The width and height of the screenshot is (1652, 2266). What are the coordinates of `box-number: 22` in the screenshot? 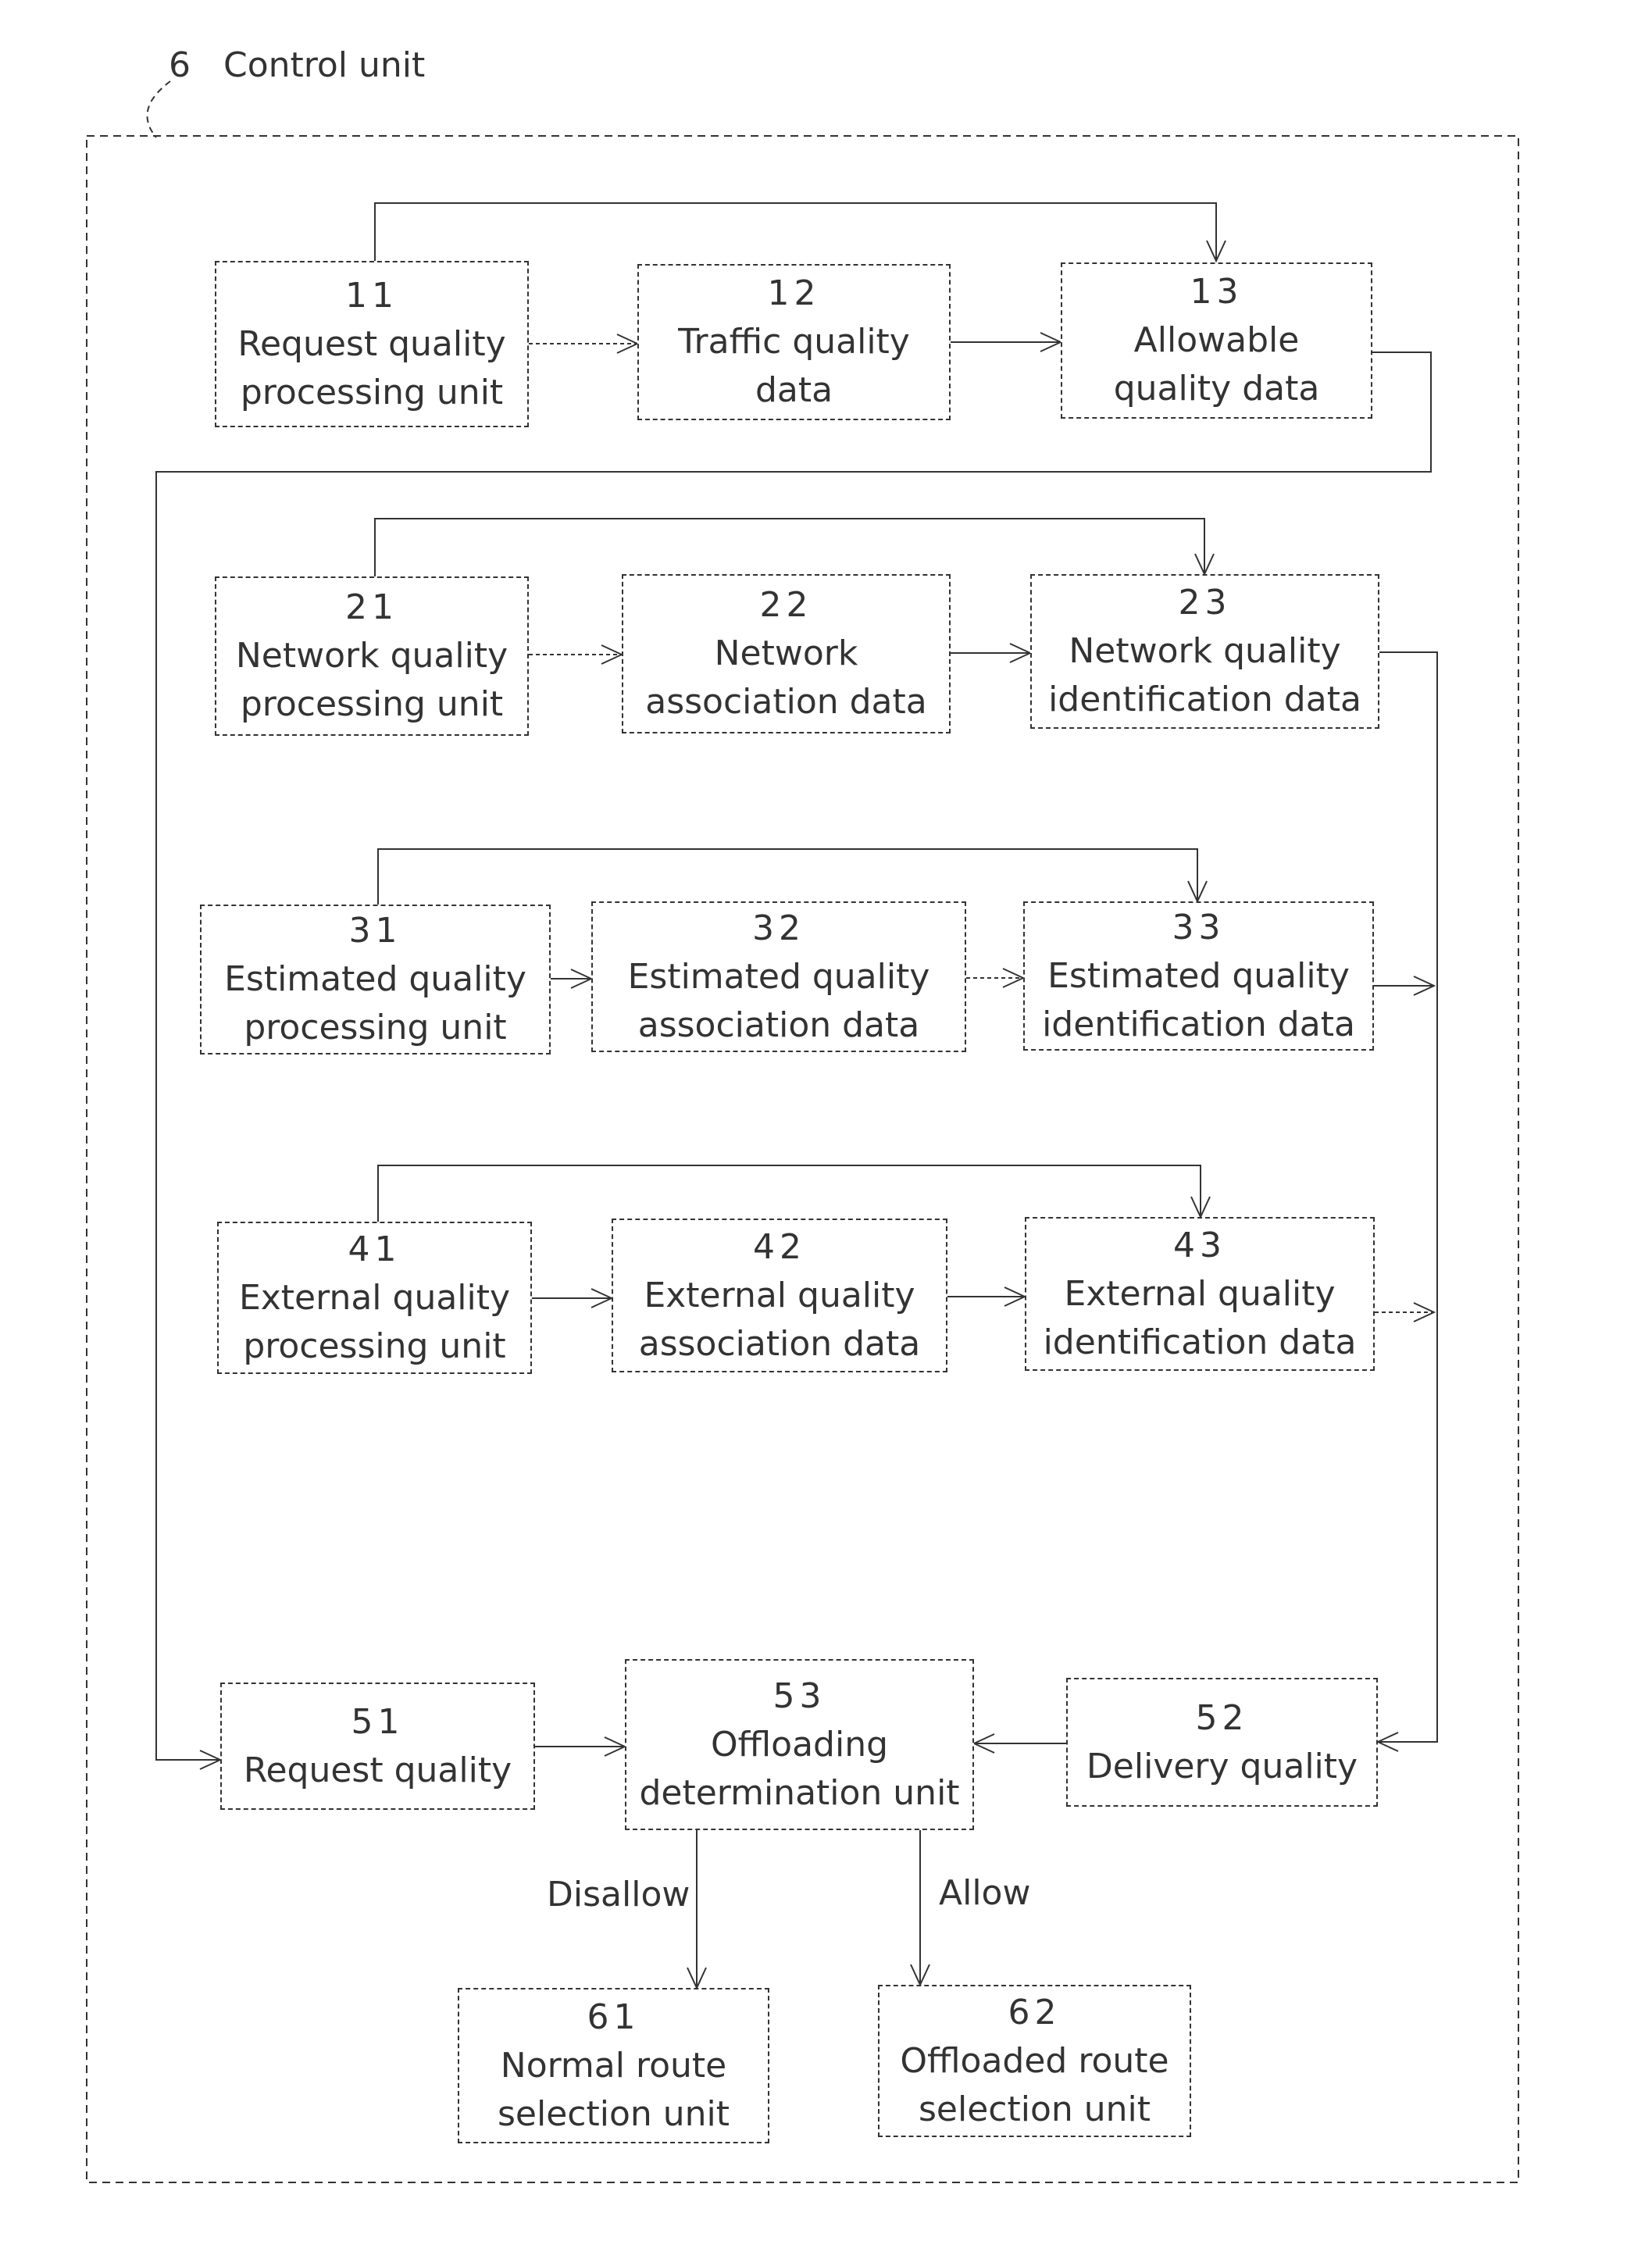 It's located at (786, 605).